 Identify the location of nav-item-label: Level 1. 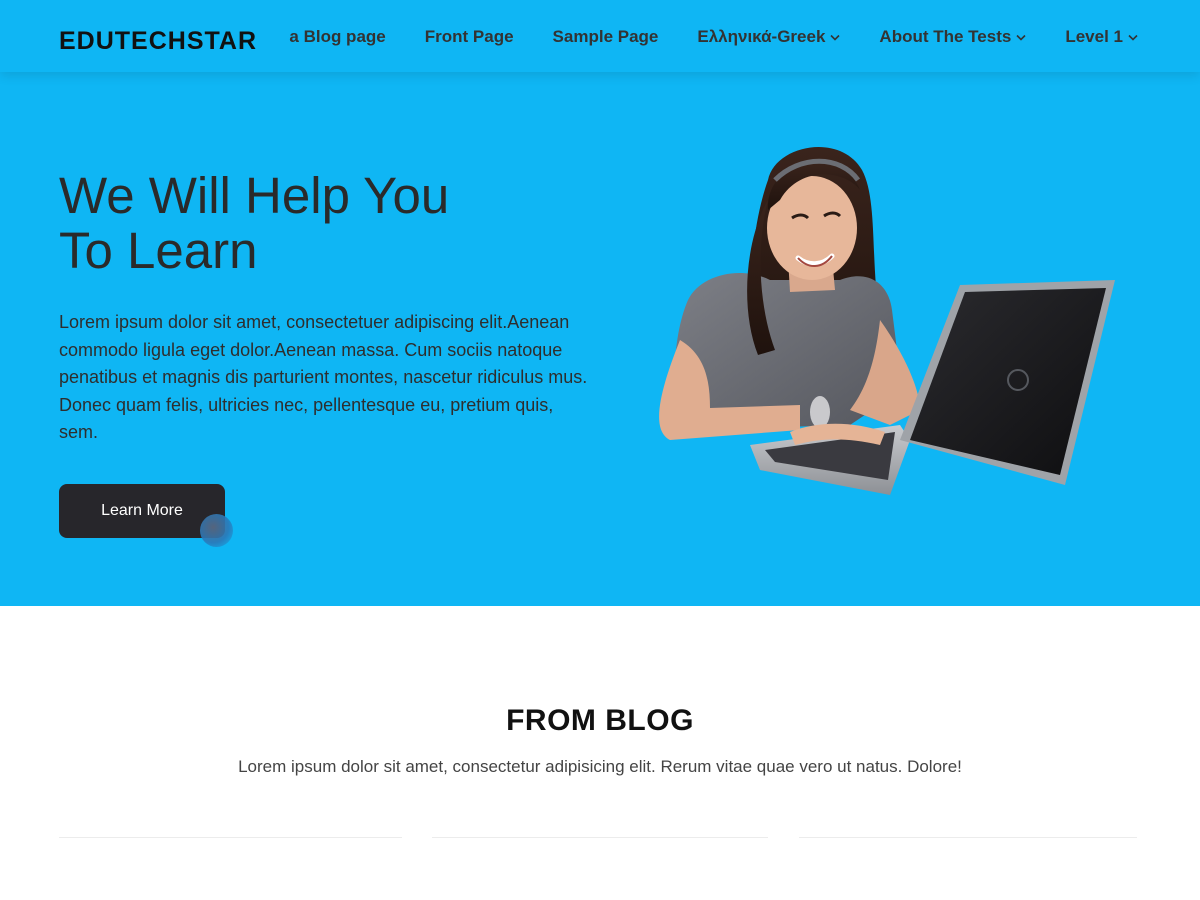
(1094, 36).